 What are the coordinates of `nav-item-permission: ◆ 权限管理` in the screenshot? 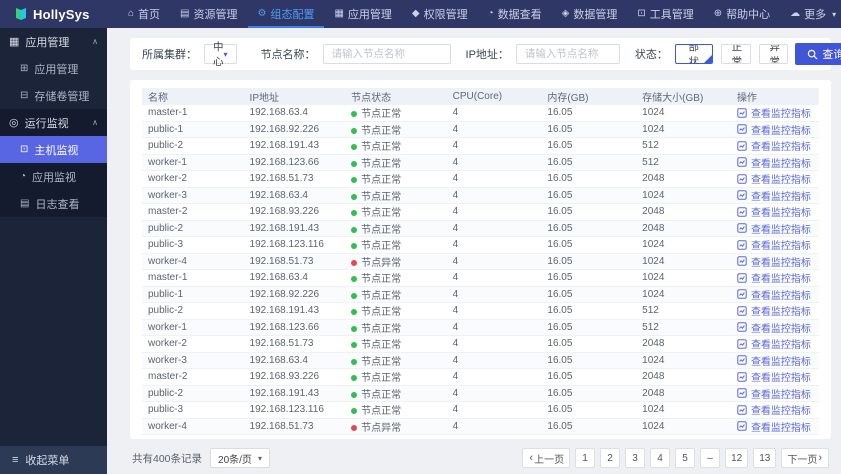 It's located at (440, 14).